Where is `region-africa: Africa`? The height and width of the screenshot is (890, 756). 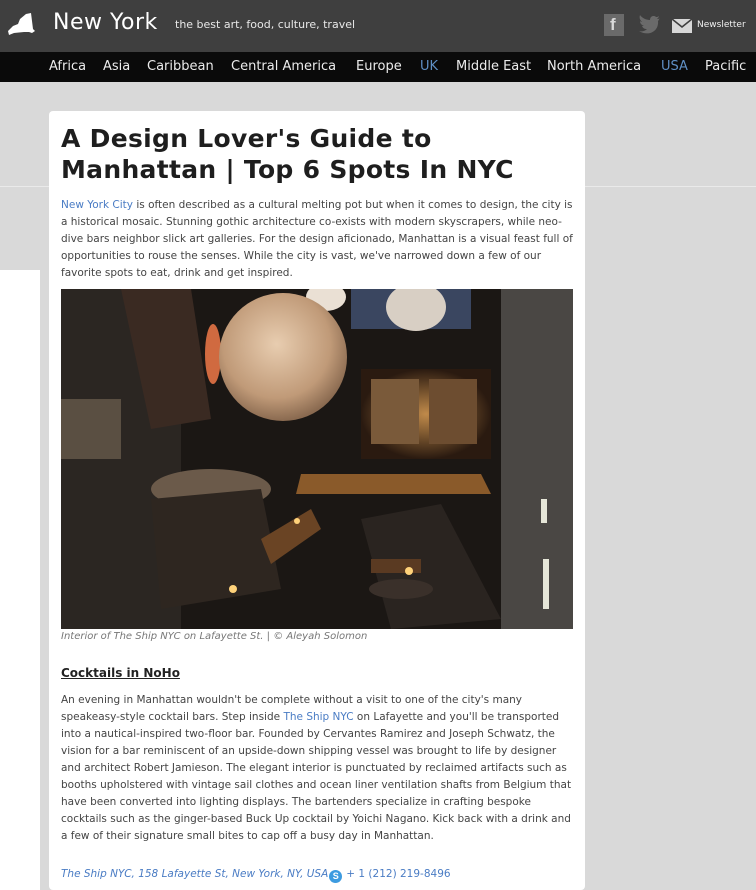 region-africa: Africa is located at coordinates (67, 66).